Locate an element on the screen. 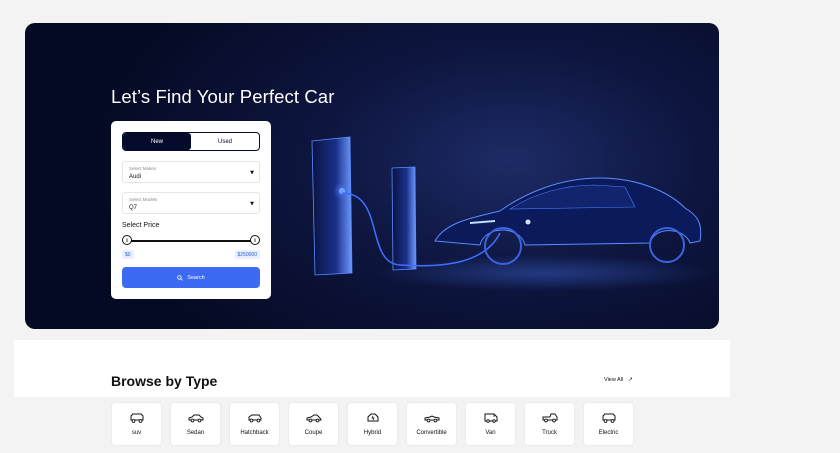 Image resolution: width=840 pixels, height=453 pixels. type-label: Hybrid is located at coordinates (372, 433).